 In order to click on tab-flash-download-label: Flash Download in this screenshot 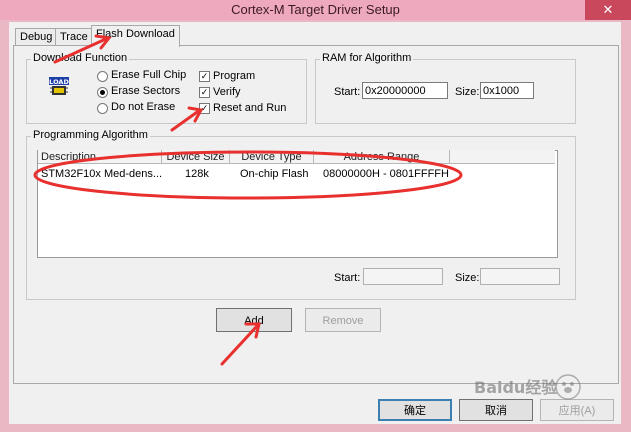, I will do `click(135, 34)`.